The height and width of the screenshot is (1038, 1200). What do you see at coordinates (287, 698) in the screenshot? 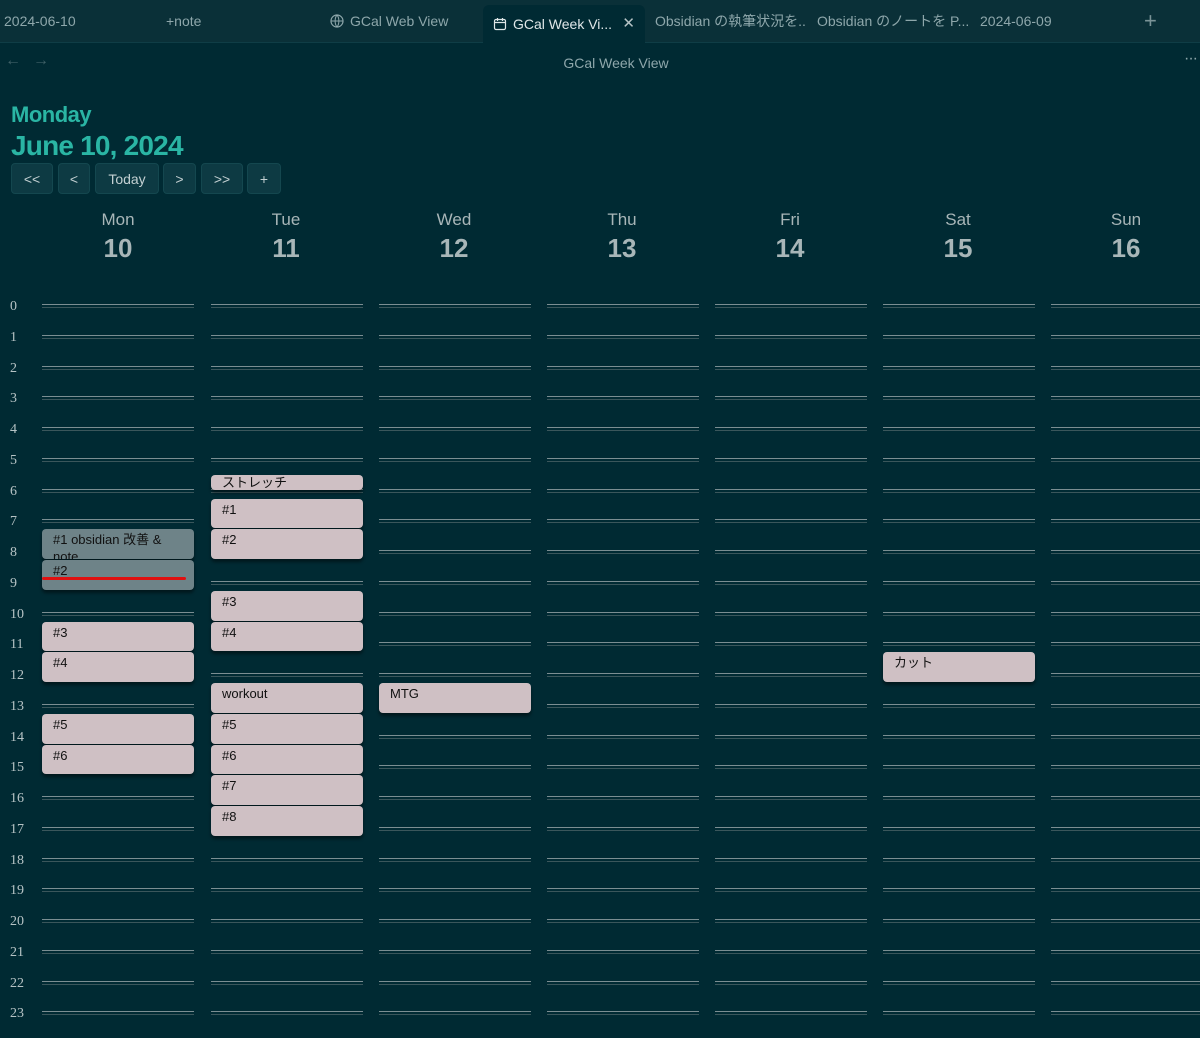
I see `calendar-event: workout` at bounding box center [287, 698].